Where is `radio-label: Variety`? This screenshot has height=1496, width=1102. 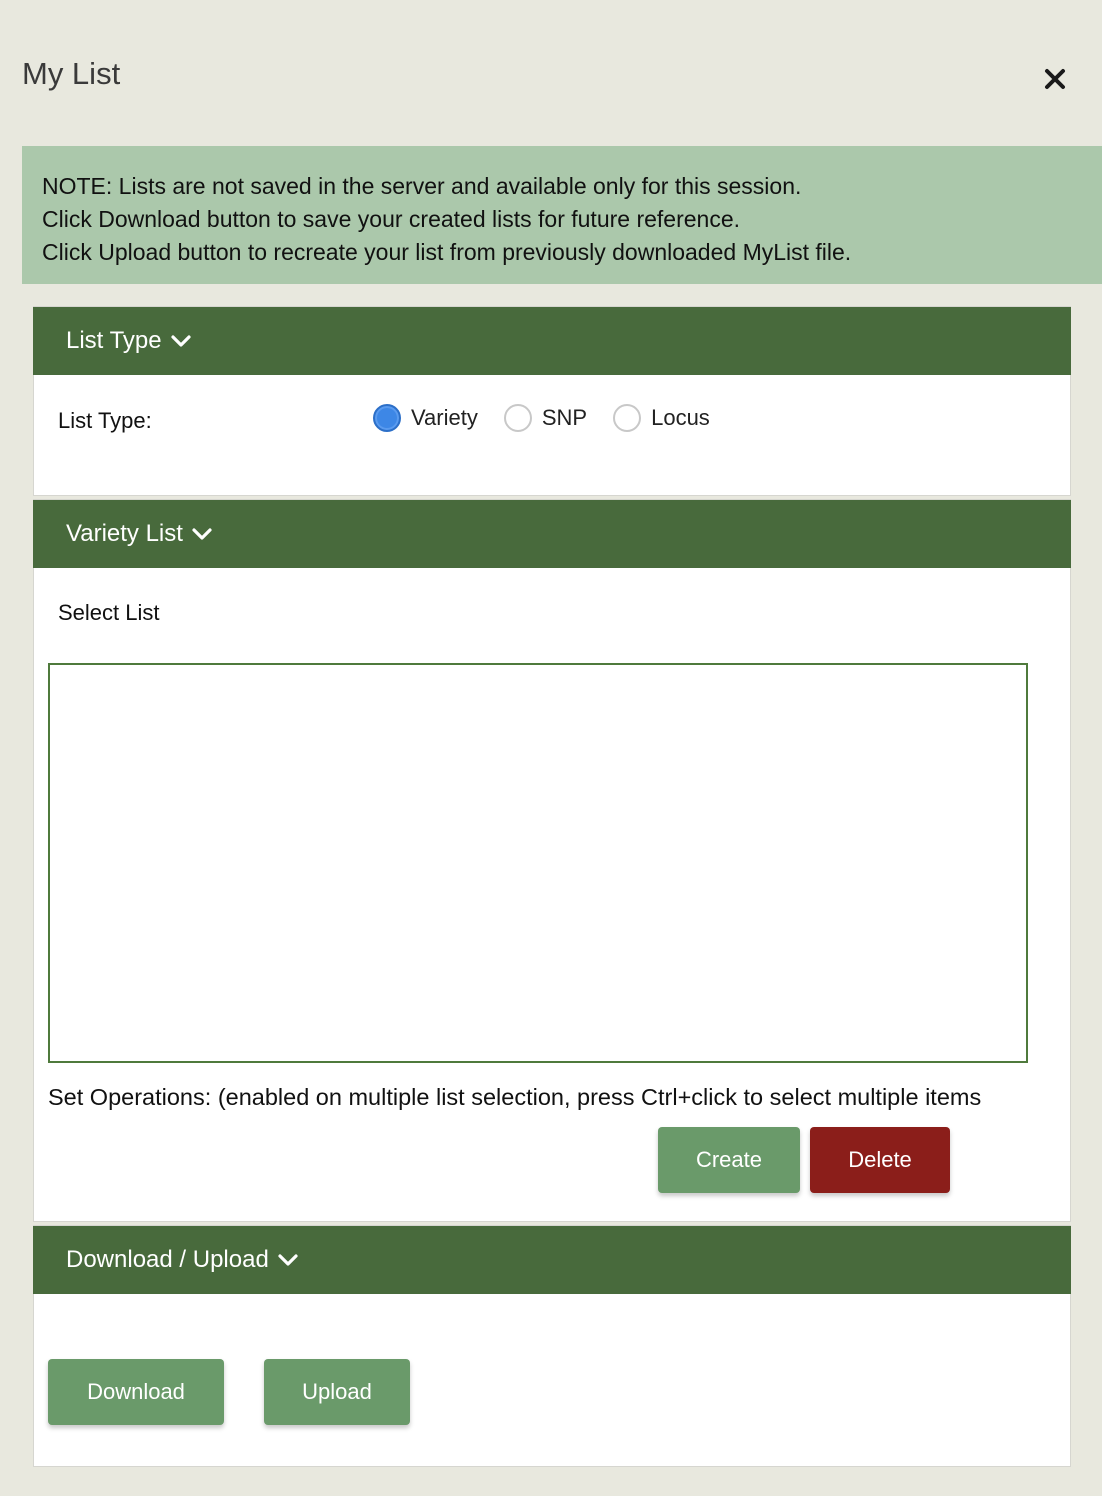 radio-label: Variety is located at coordinates (444, 417).